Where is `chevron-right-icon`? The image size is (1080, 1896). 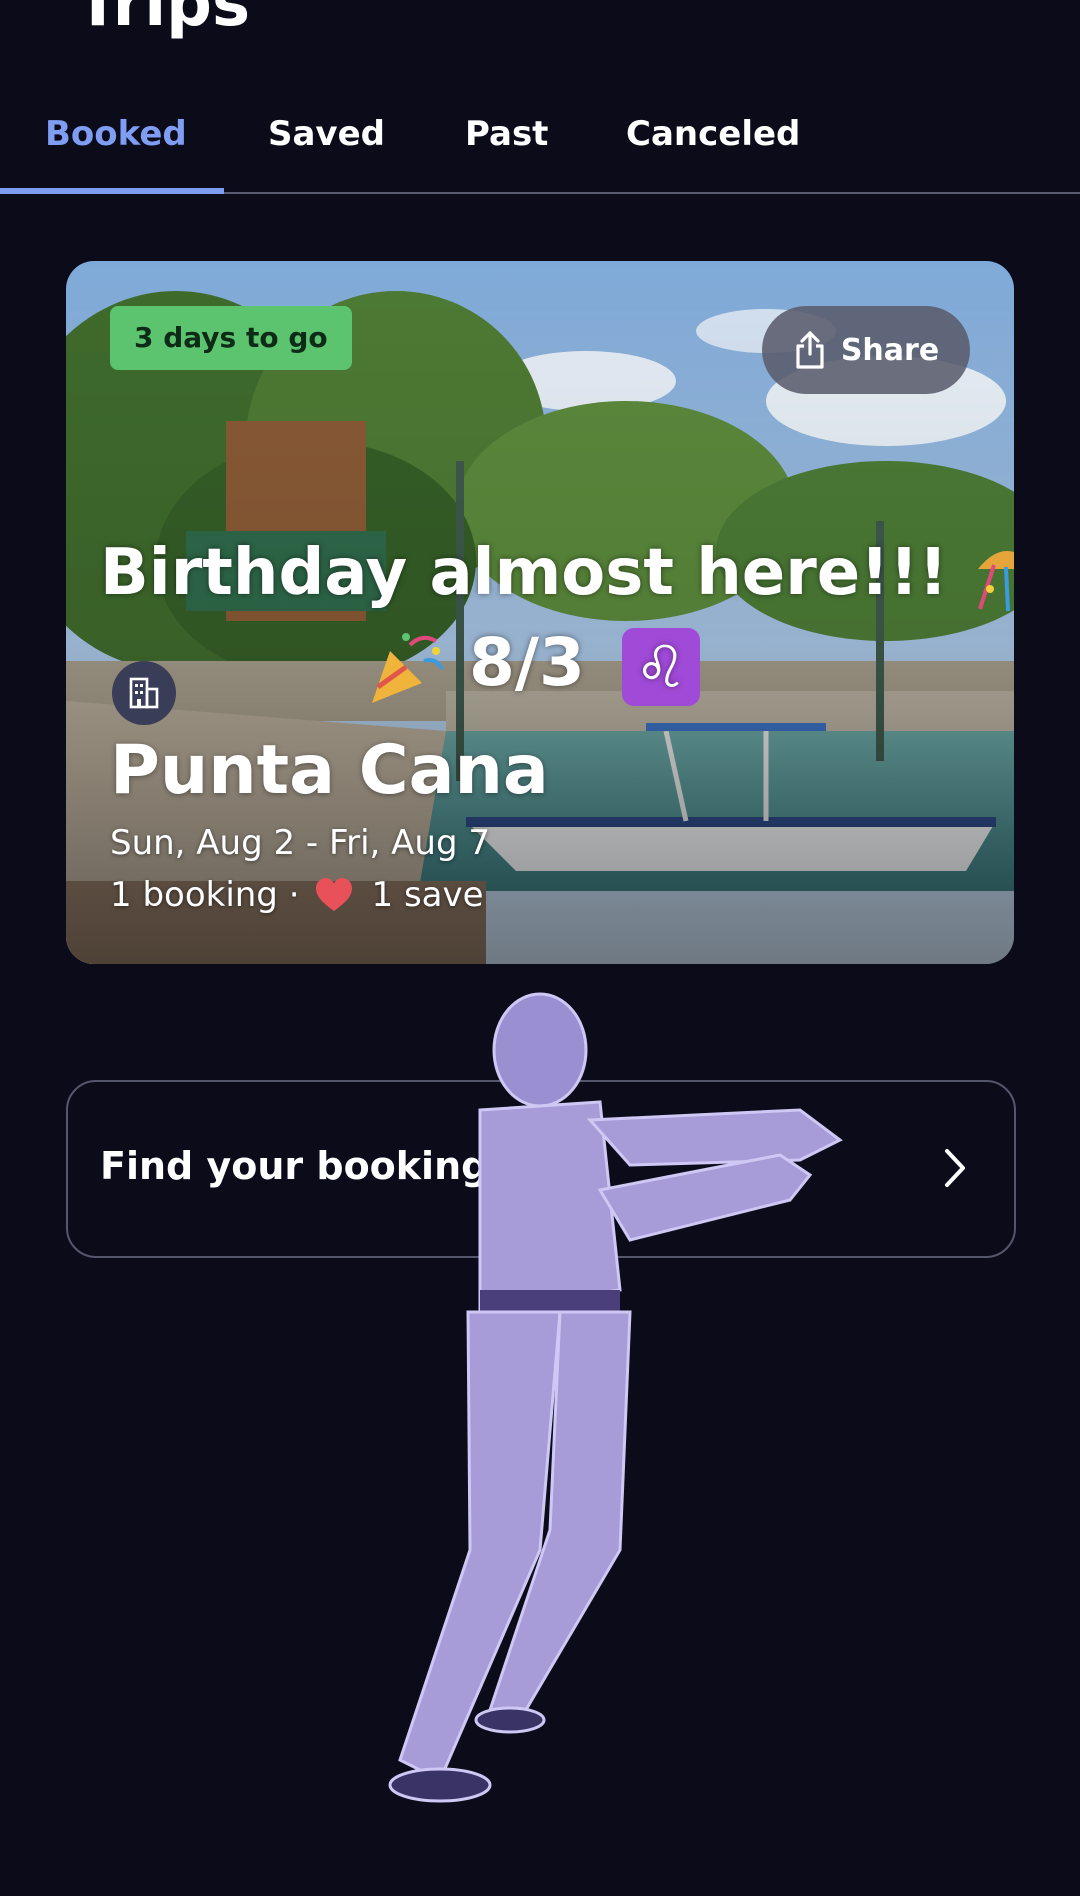
chevron-right-icon is located at coordinates (955, 1168).